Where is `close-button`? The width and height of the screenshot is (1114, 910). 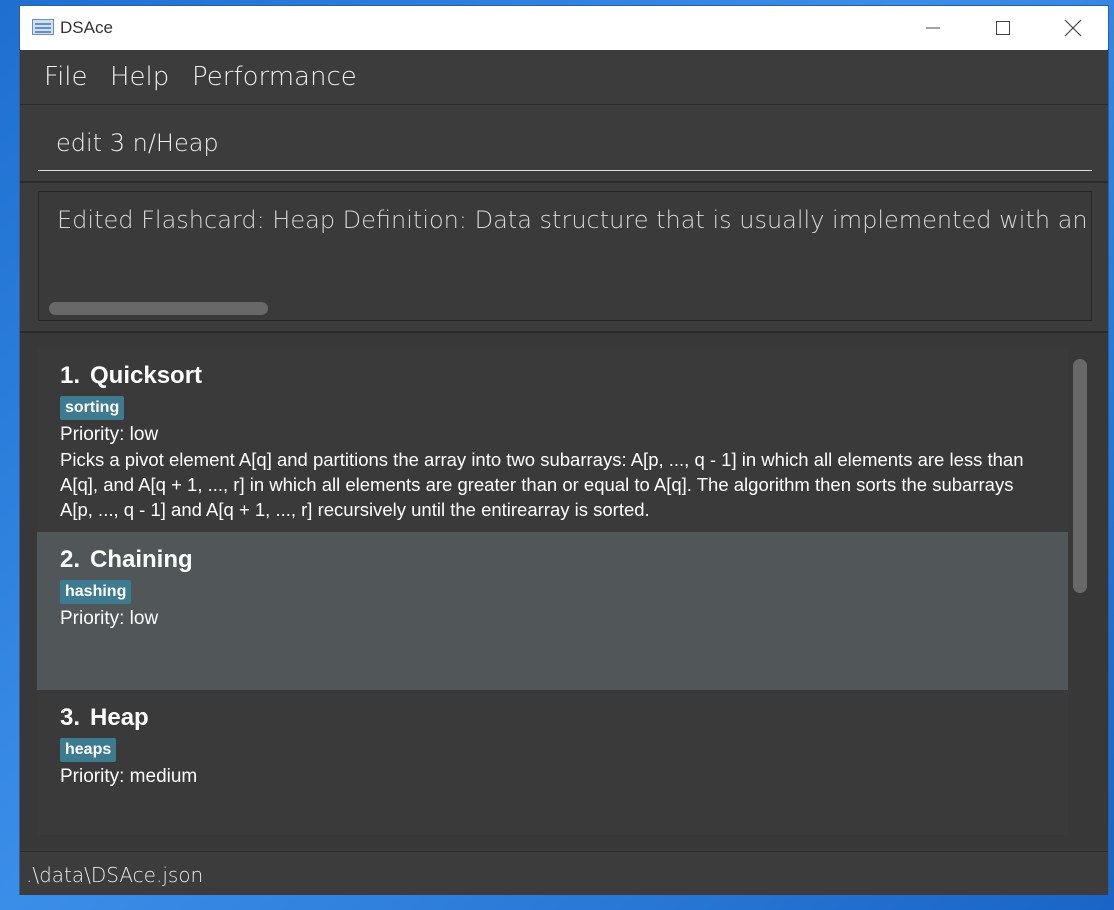
close-button is located at coordinates (1073, 28).